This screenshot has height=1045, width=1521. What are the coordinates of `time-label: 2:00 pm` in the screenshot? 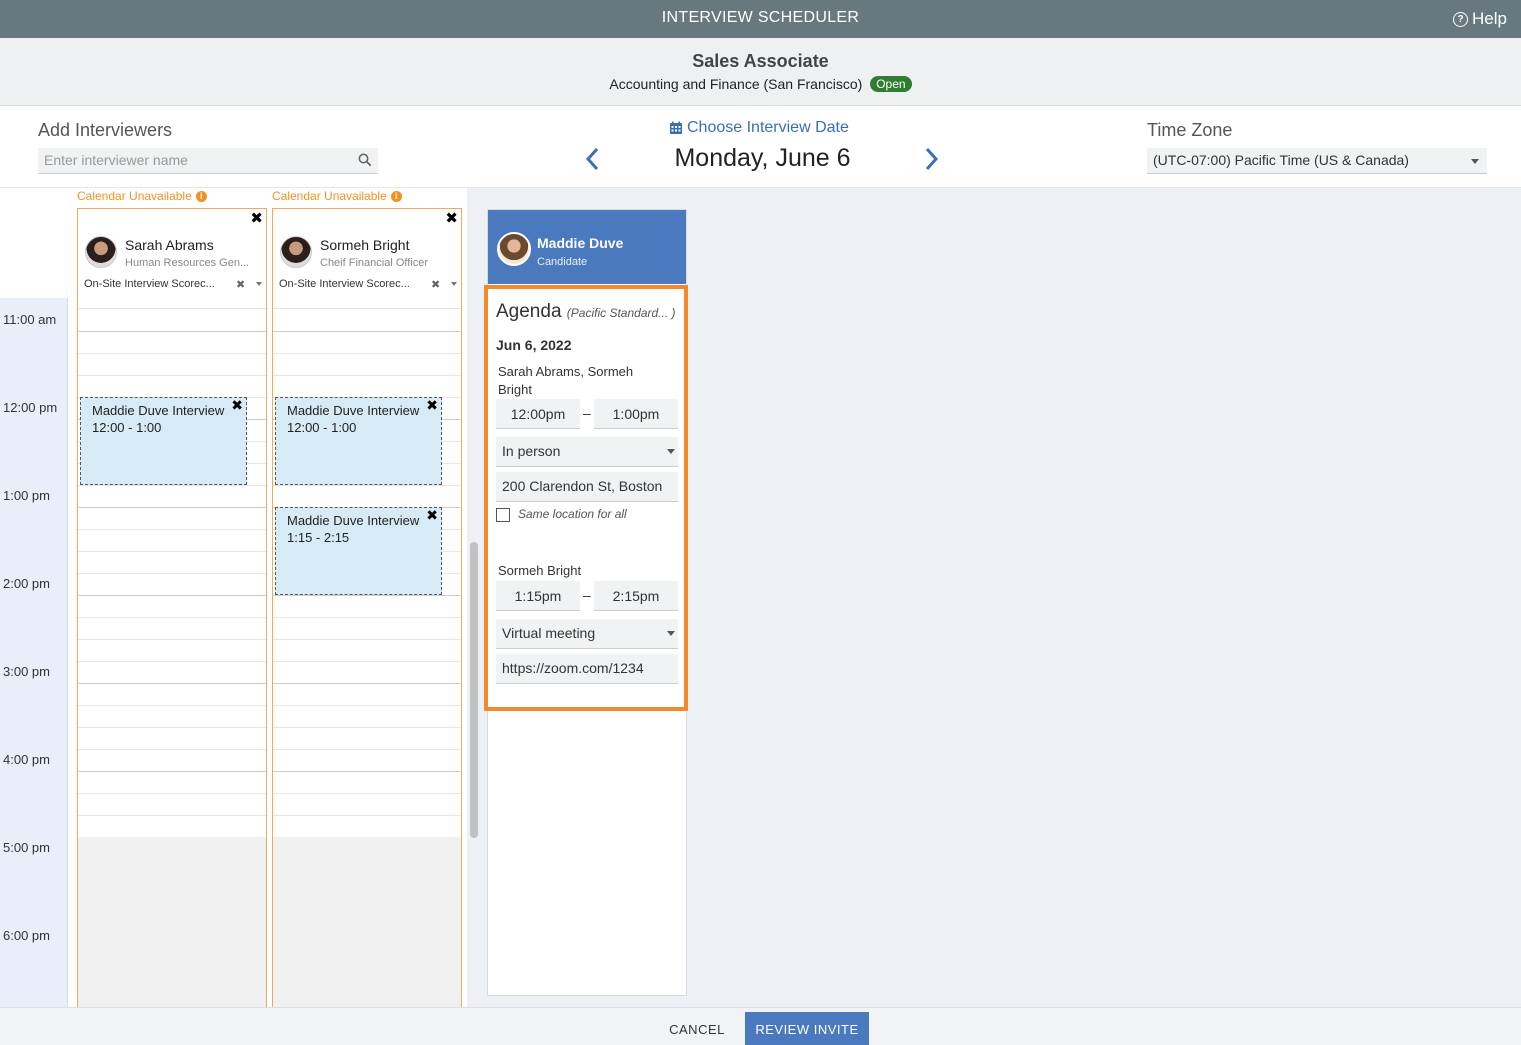 It's located at (26, 583).